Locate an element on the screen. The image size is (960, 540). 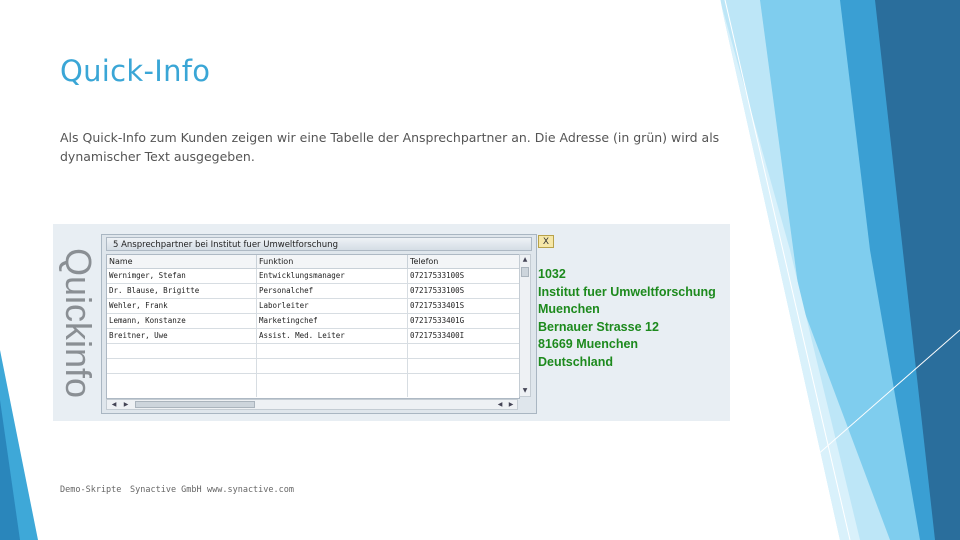
vertical-scroll-thumb is located at coordinates (525, 272).